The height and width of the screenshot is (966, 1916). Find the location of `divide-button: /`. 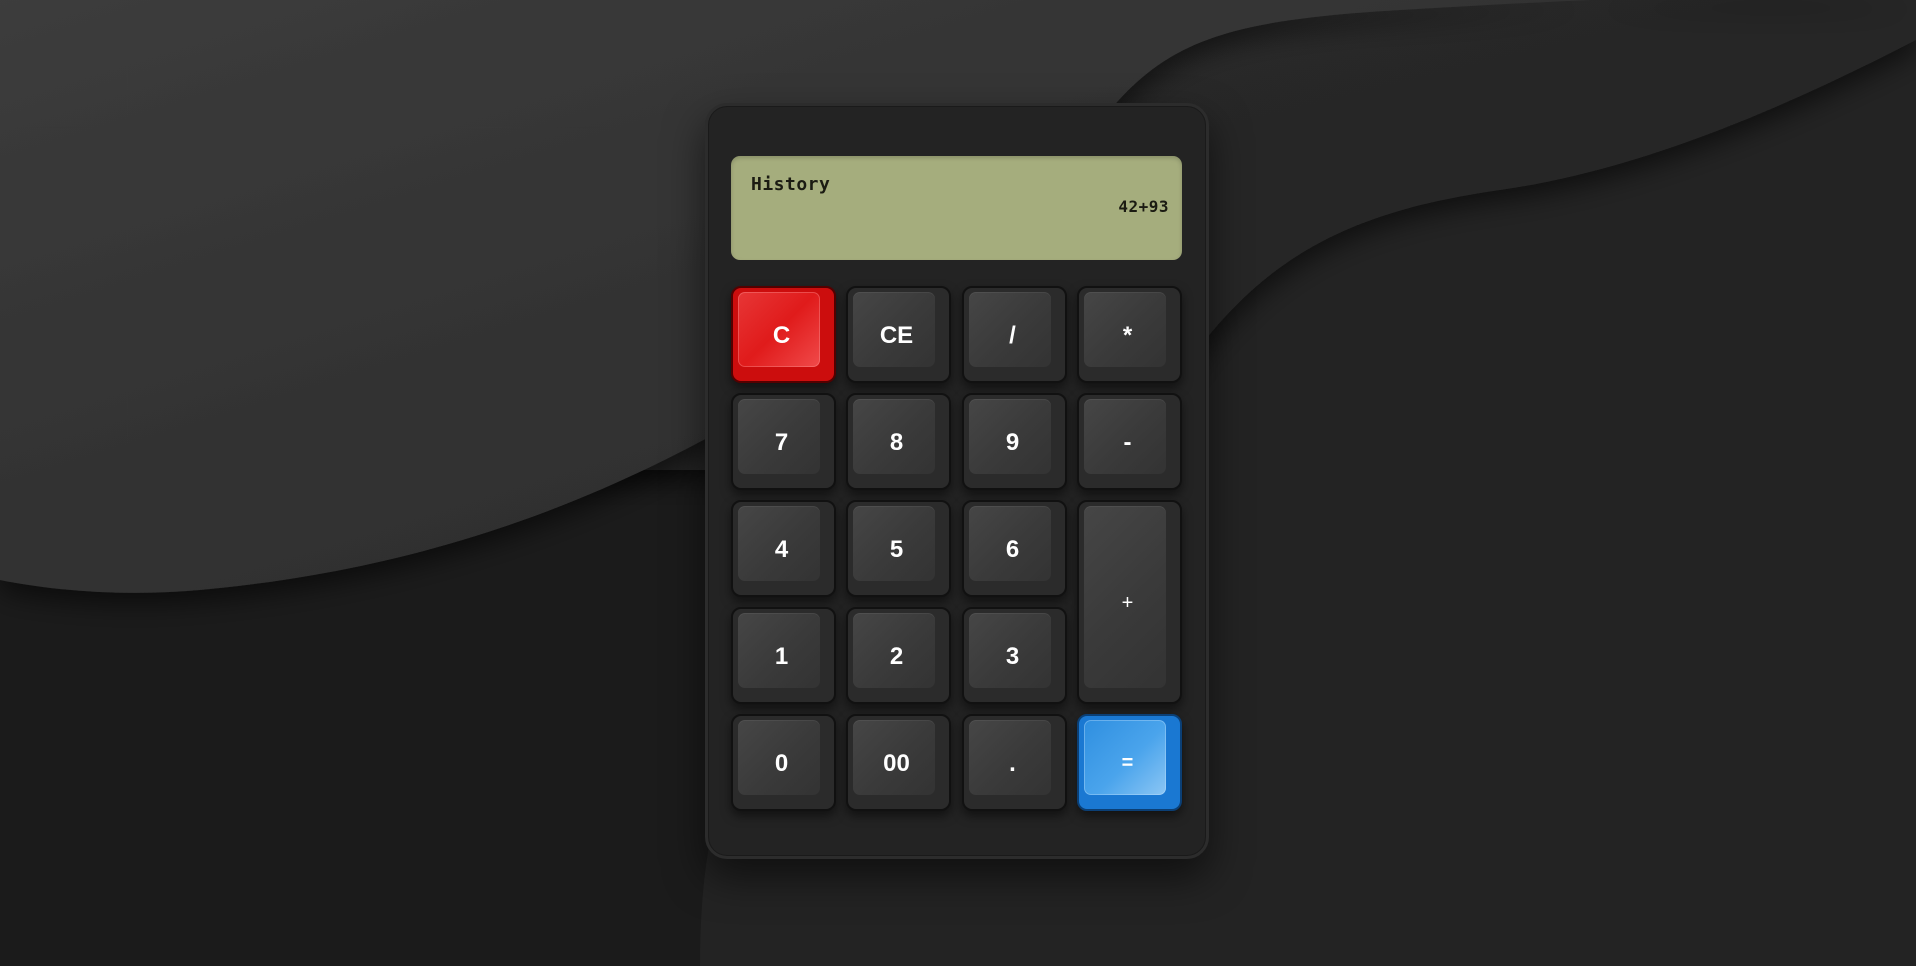

divide-button: / is located at coordinates (1014, 334).